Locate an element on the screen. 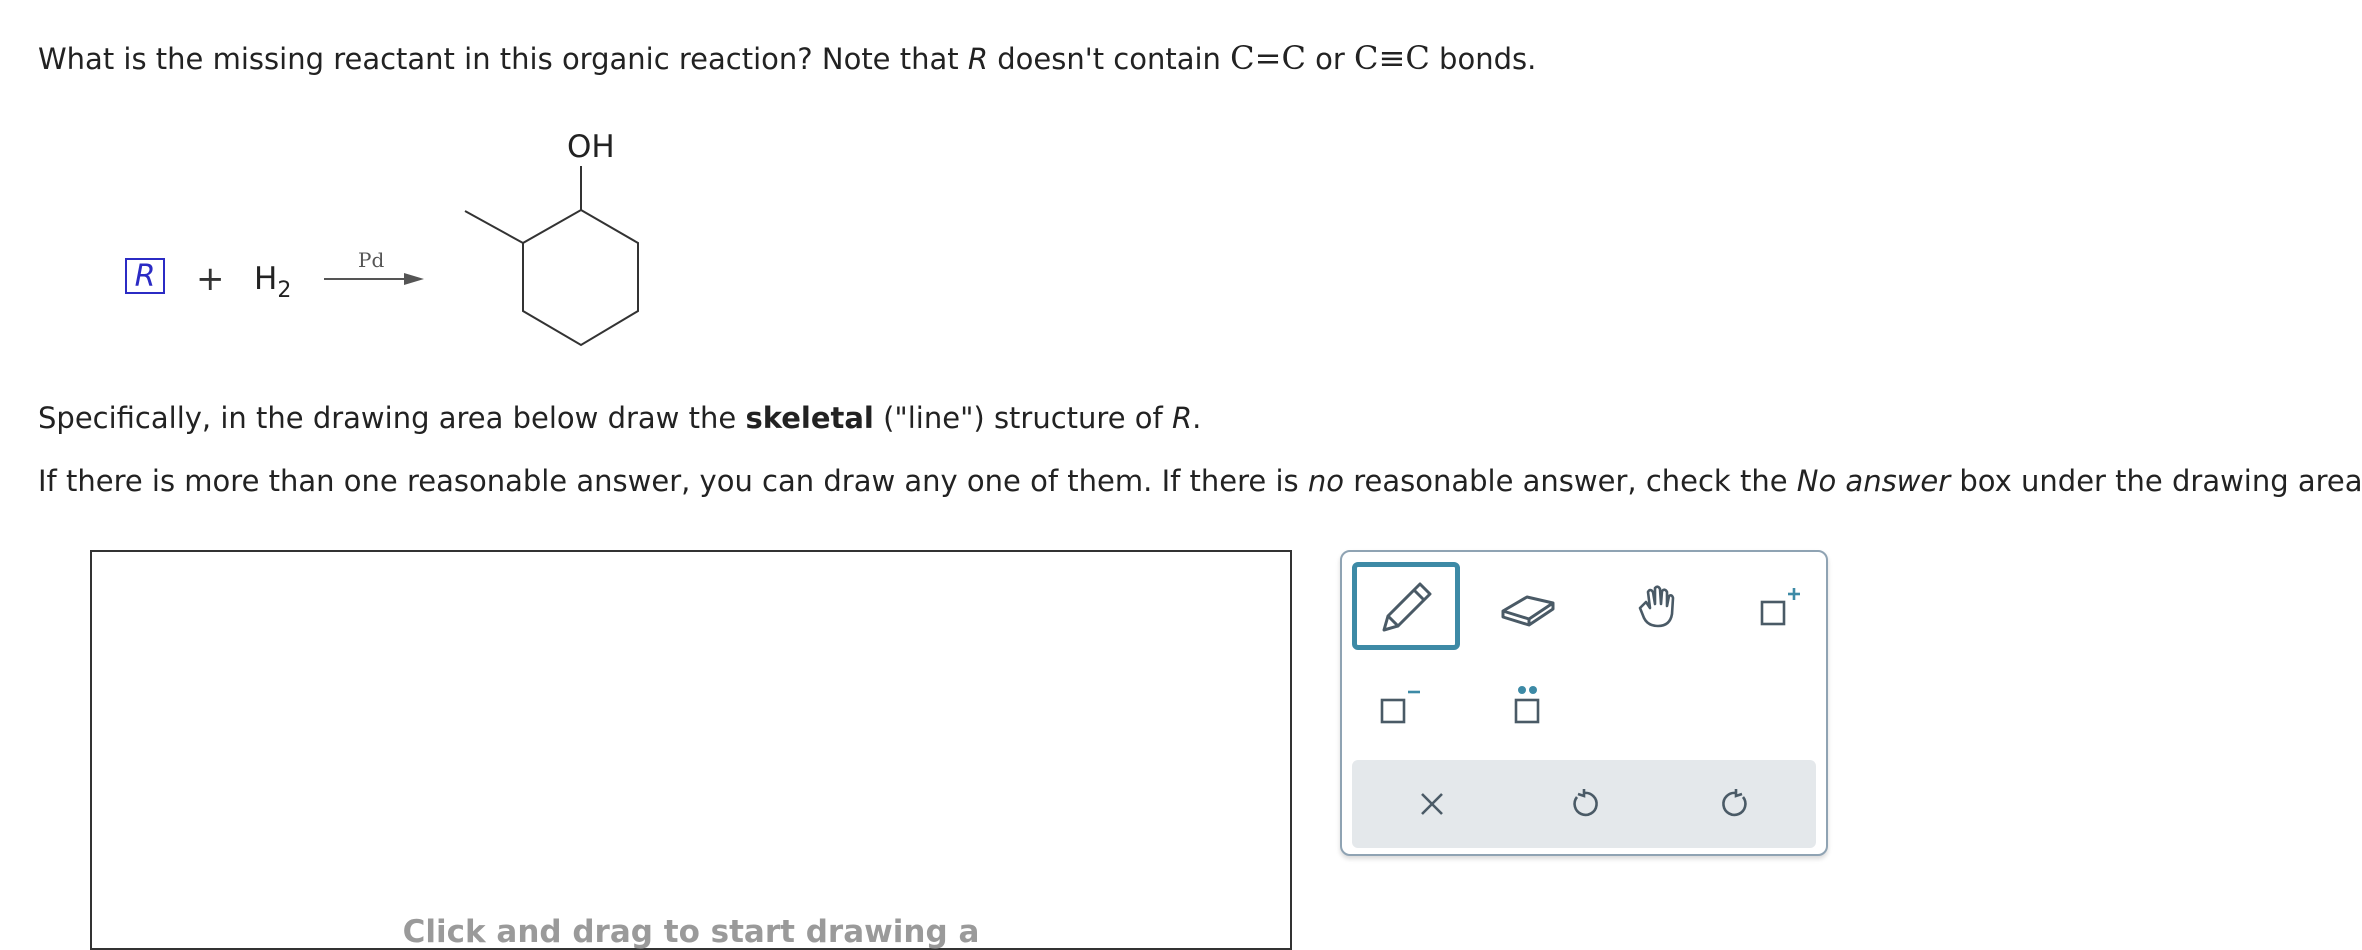  hand-tool-button is located at coordinates (1655, 607).